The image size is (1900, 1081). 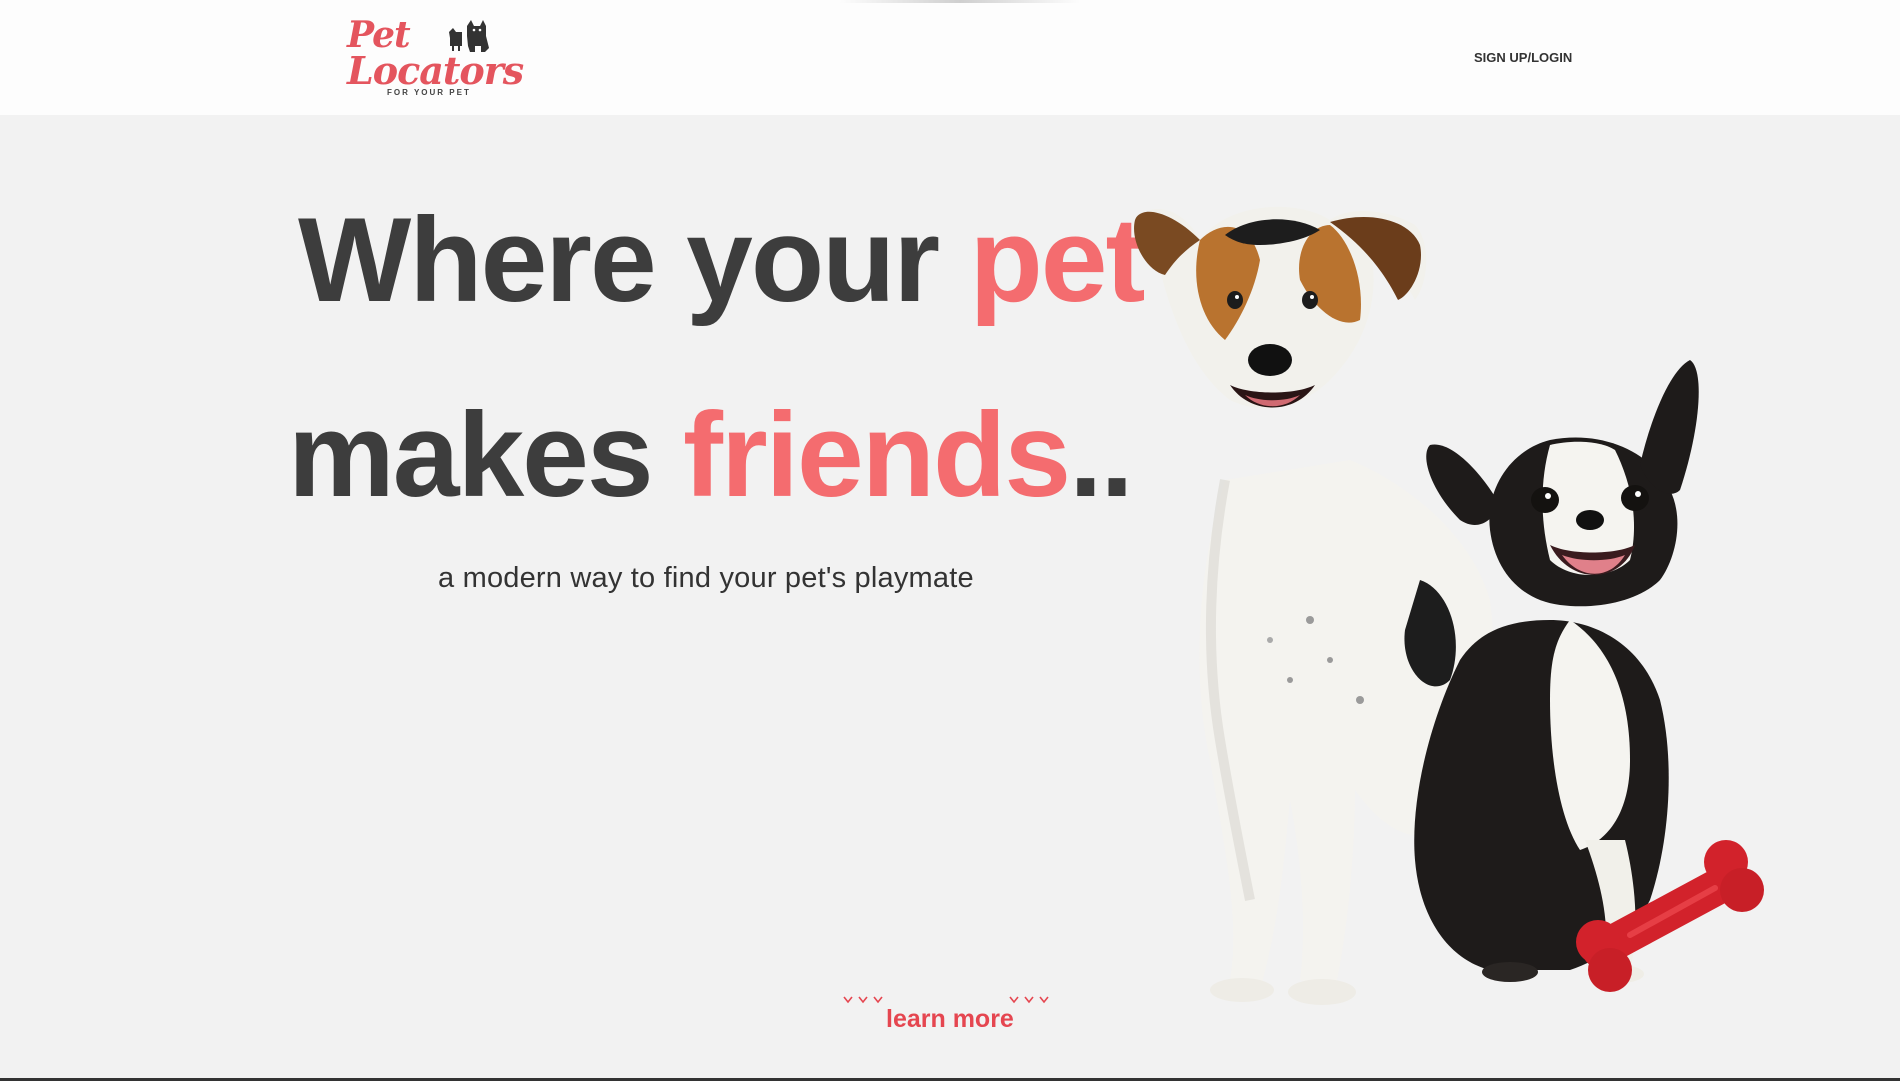 I want to click on hero-headline-line1: Where your pet, so click(x=721, y=260).